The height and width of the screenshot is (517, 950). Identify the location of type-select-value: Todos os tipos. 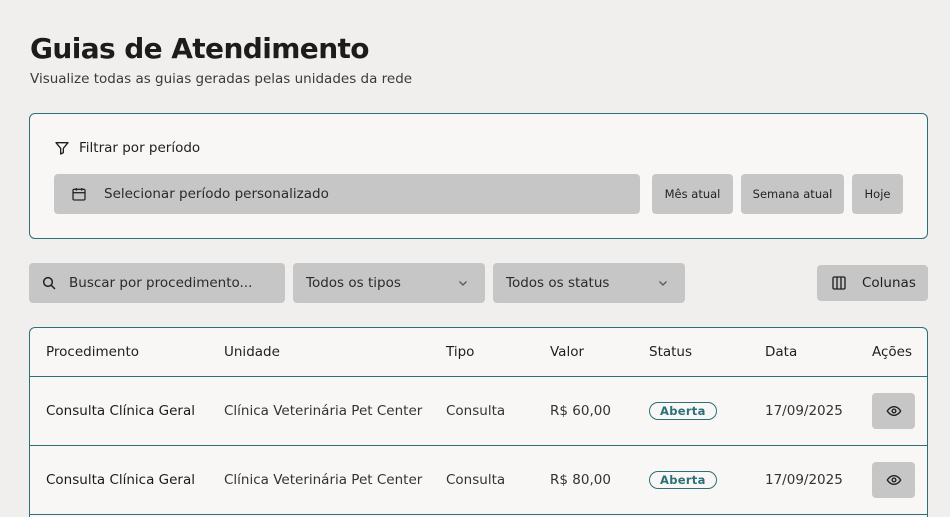
(353, 283).